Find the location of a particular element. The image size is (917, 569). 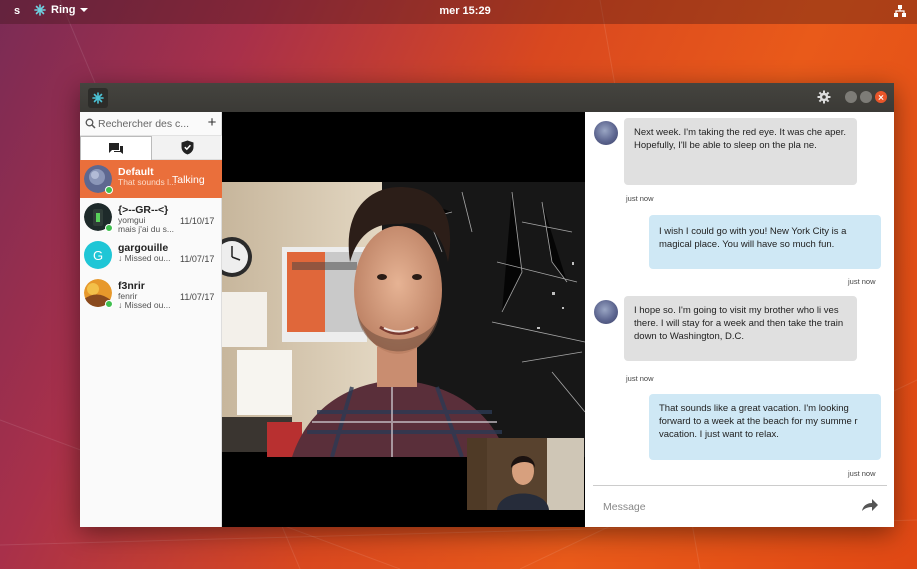

window-titlebar is located at coordinates (487, 97).